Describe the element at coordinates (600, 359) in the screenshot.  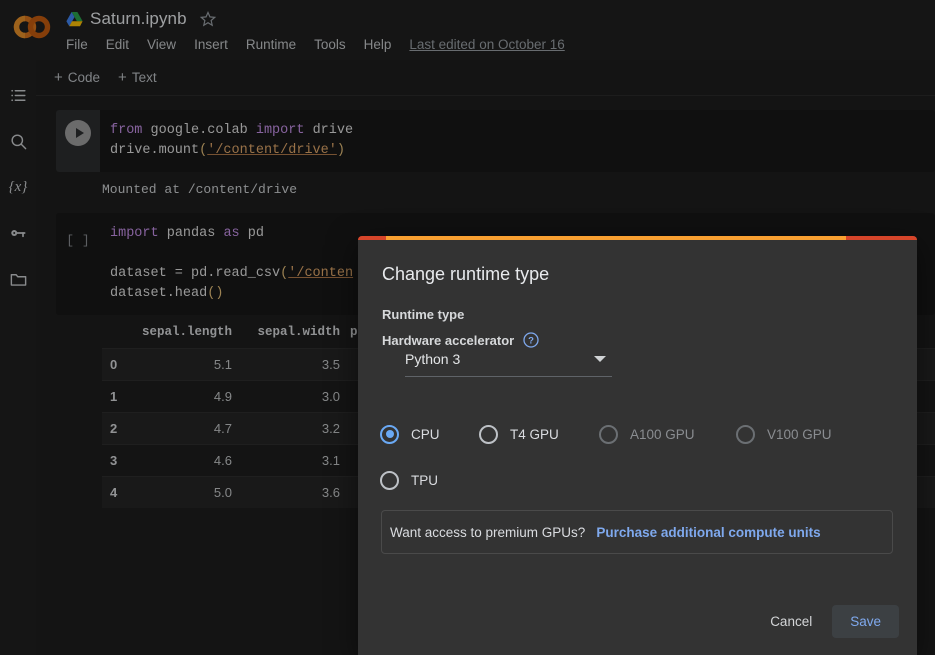
I see `chevron-down-icon` at that location.